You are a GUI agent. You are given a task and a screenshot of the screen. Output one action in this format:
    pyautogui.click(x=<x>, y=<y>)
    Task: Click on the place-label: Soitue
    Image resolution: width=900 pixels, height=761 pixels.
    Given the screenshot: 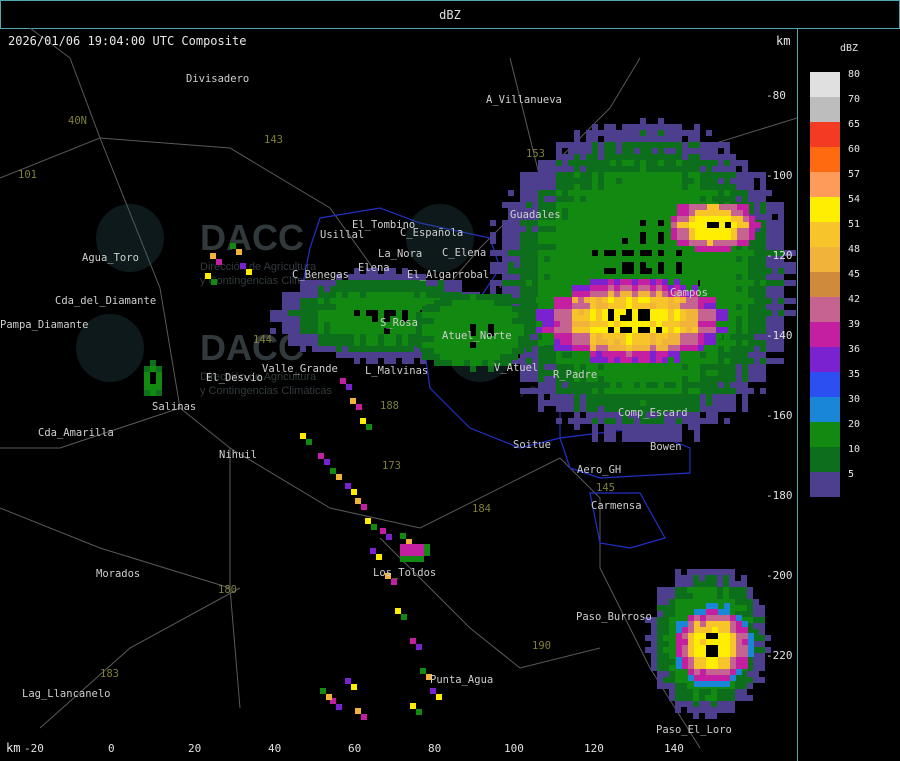 What is the action you would take?
    pyautogui.click(x=532, y=445)
    